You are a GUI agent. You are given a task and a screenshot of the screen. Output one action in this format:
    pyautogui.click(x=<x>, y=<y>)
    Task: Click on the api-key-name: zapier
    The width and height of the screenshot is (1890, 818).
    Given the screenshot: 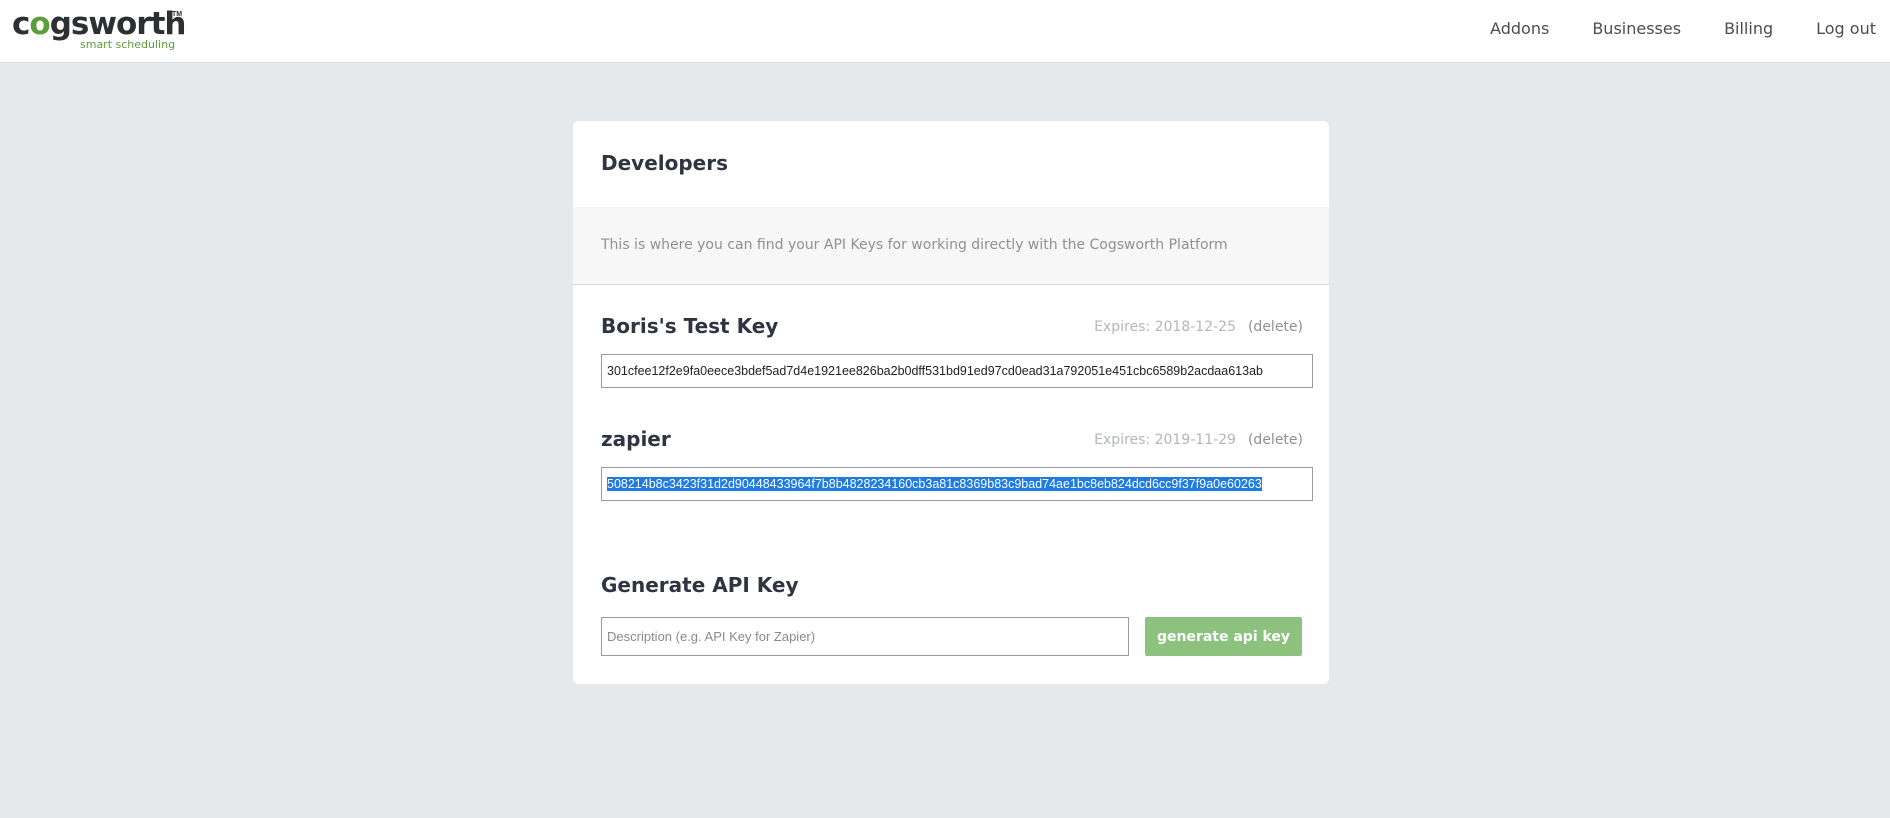 What is the action you would take?
    pyautogui.click(x=636, y=439)
    